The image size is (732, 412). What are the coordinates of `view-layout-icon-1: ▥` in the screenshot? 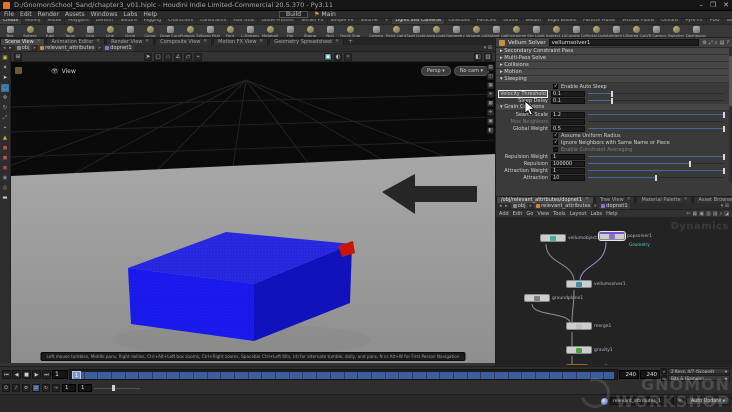 It's located at (488, 56).